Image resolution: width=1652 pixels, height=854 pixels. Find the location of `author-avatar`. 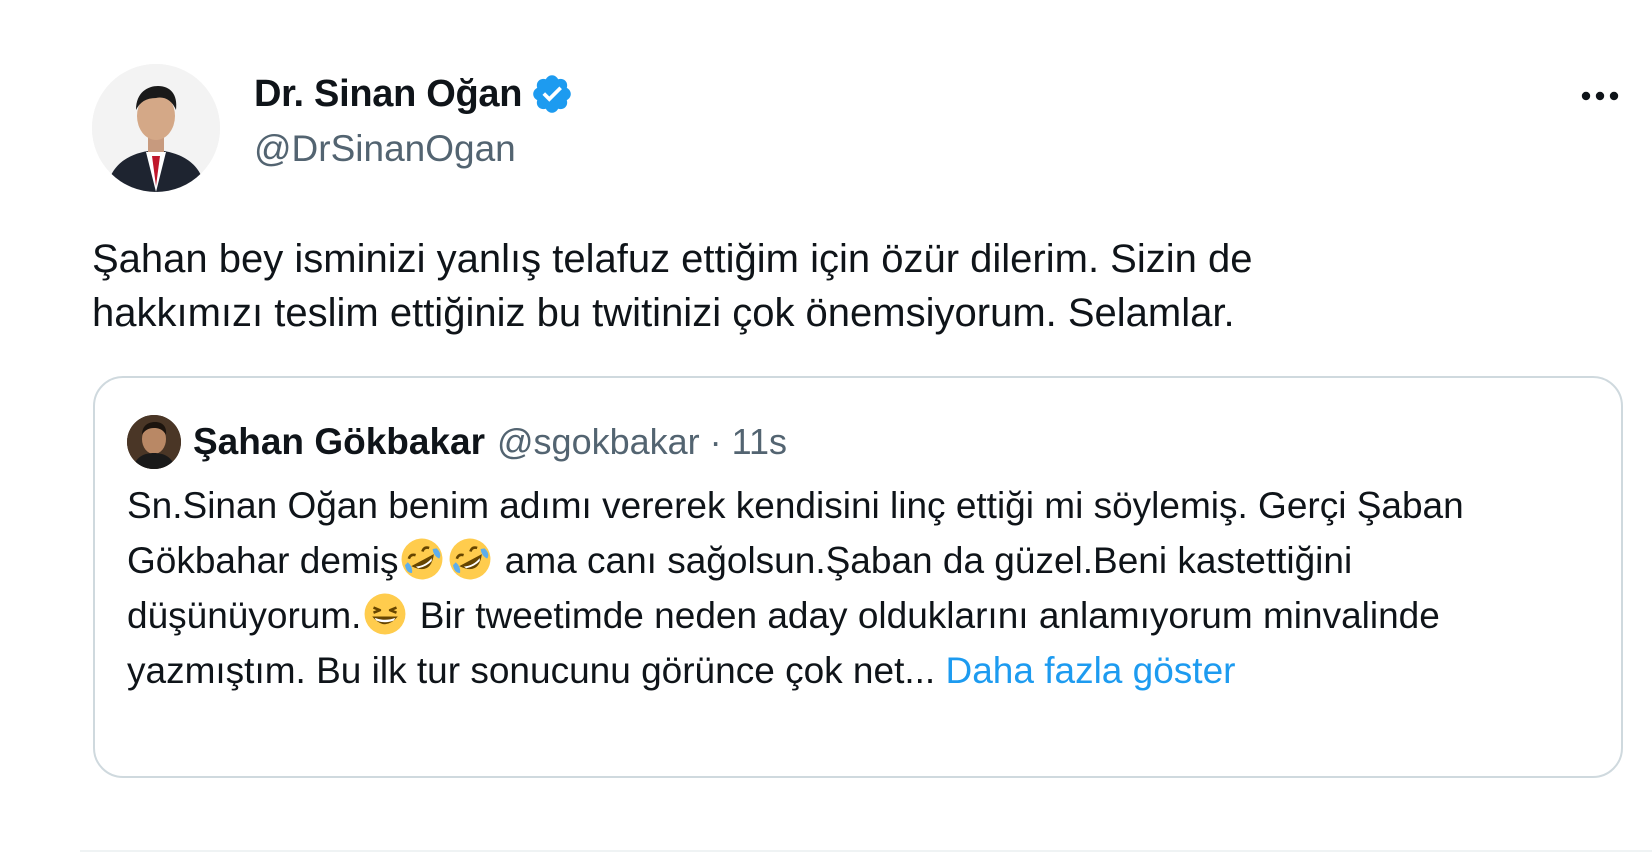

author-avatar is located at coordinates (156, 128).